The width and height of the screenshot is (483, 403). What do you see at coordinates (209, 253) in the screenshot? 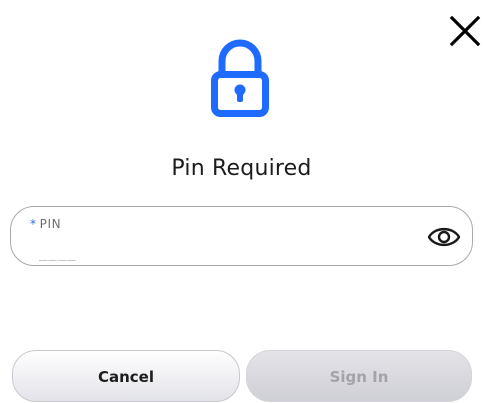
I see `pin-input` at bounding box center [209, 253].